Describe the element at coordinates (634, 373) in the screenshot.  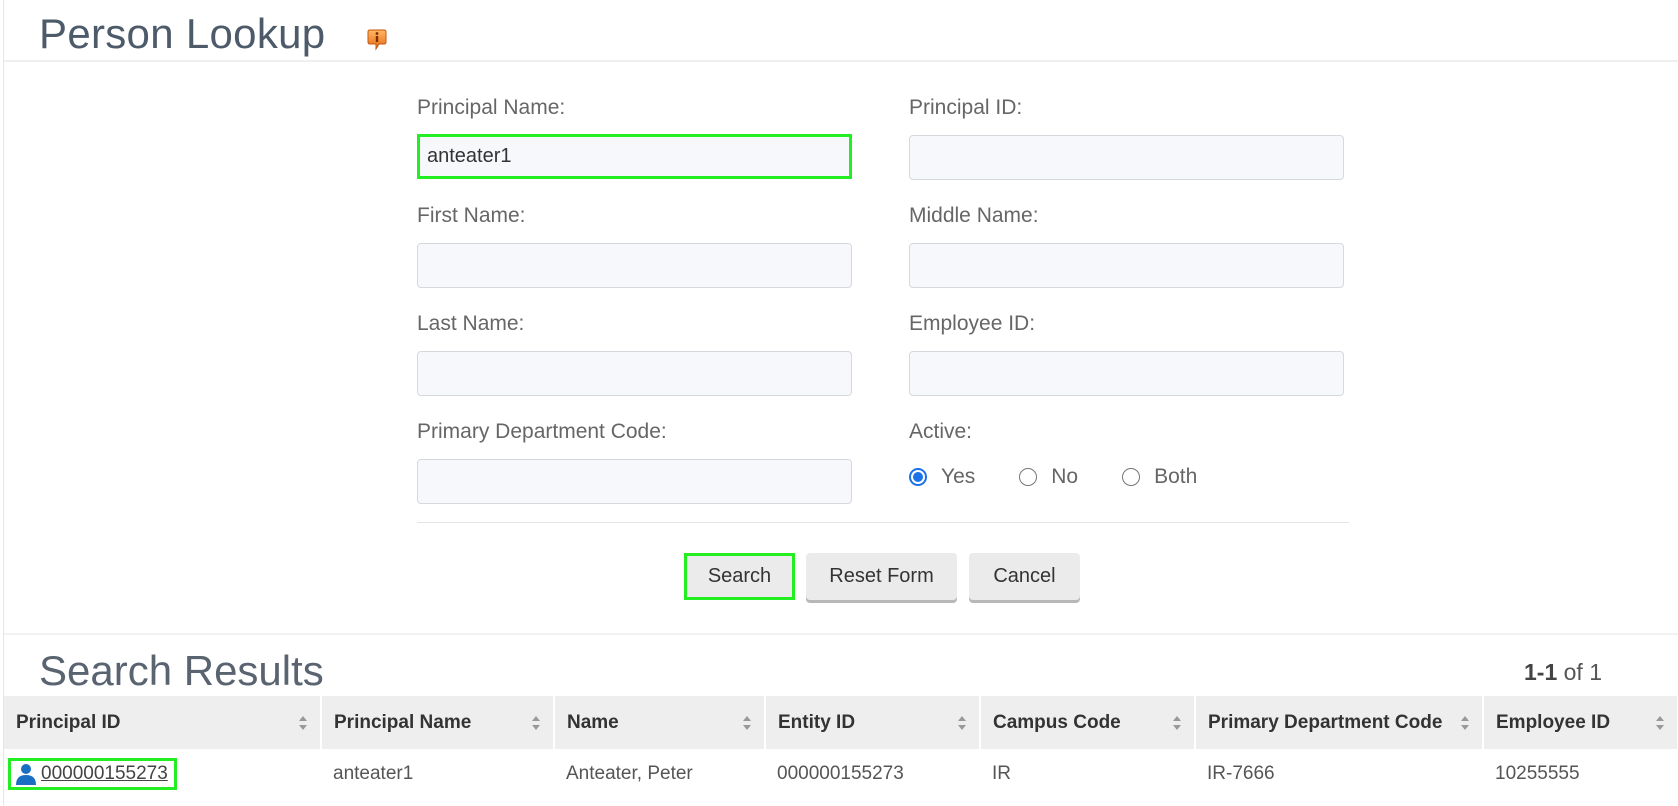
I see `last-name-input` at that location.